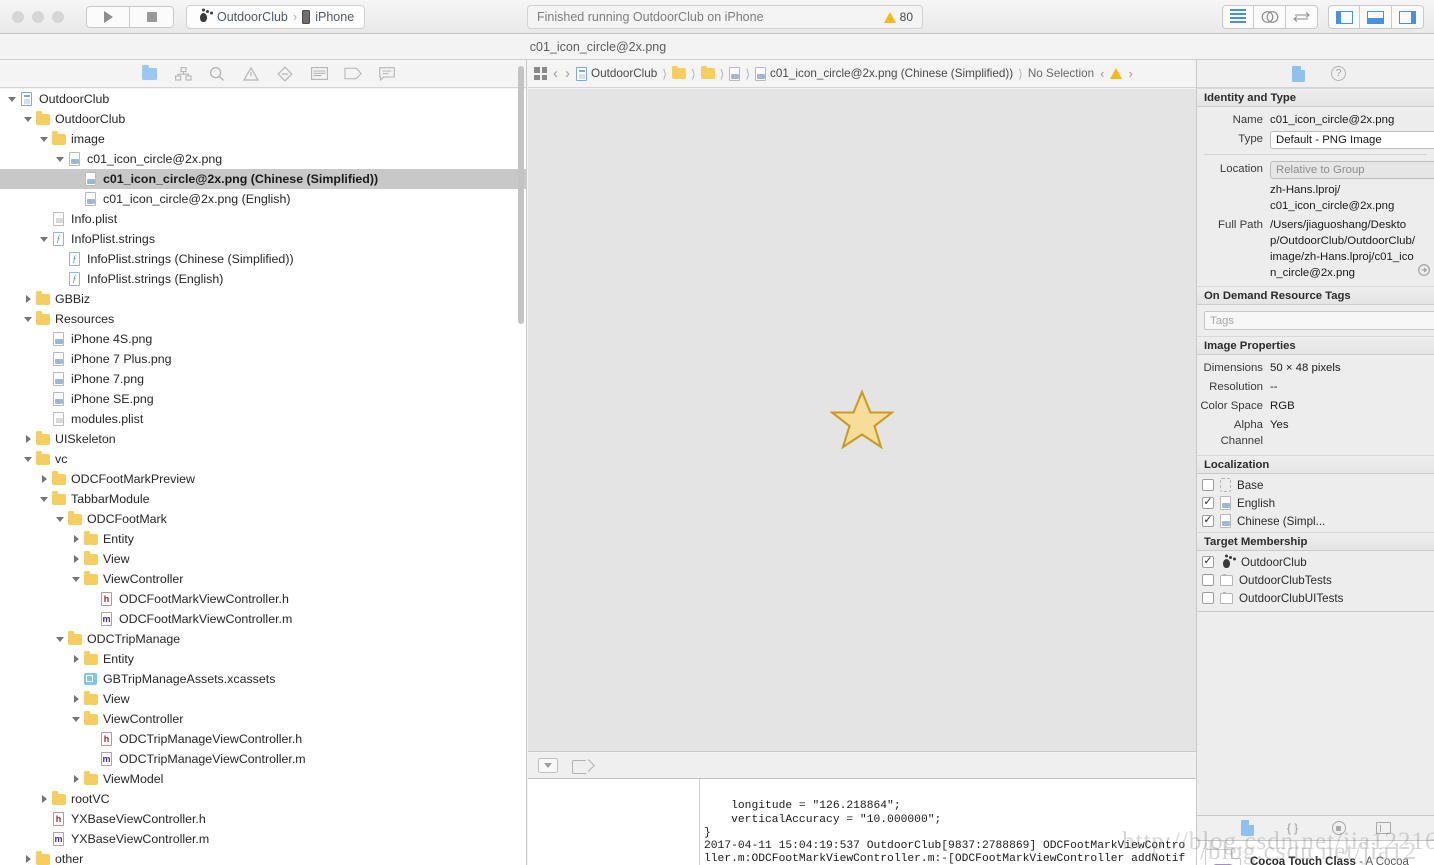 The width and height of the screenshot is (1434, 865). Describe the element at coordinates (263, 499) in the screenshot. I see `tree-row: TabbarModule` at that location.